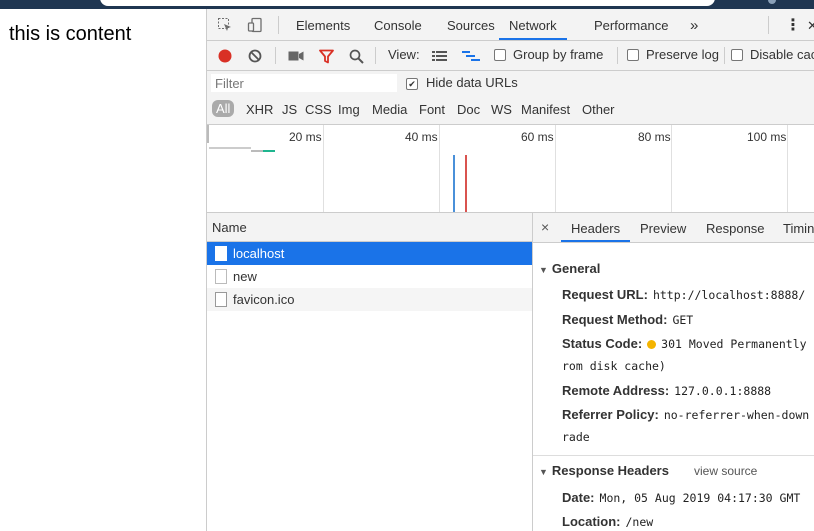 This screenshot has width=814, height=531. What do you see at coordinates (318, 109) in the screenshot?
I see `type-filter-css: CSS` at bounding box center [318, 109].